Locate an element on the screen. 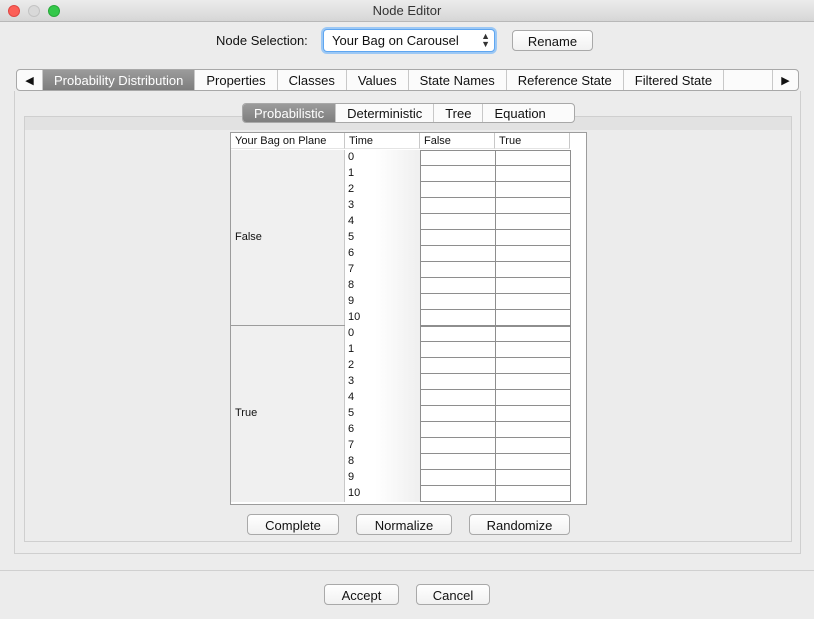 Image resolution: width=814 pixels, height=619 pixels. updown-chevron-icon: ▲ ▼ is located at coordinates (485, 40).